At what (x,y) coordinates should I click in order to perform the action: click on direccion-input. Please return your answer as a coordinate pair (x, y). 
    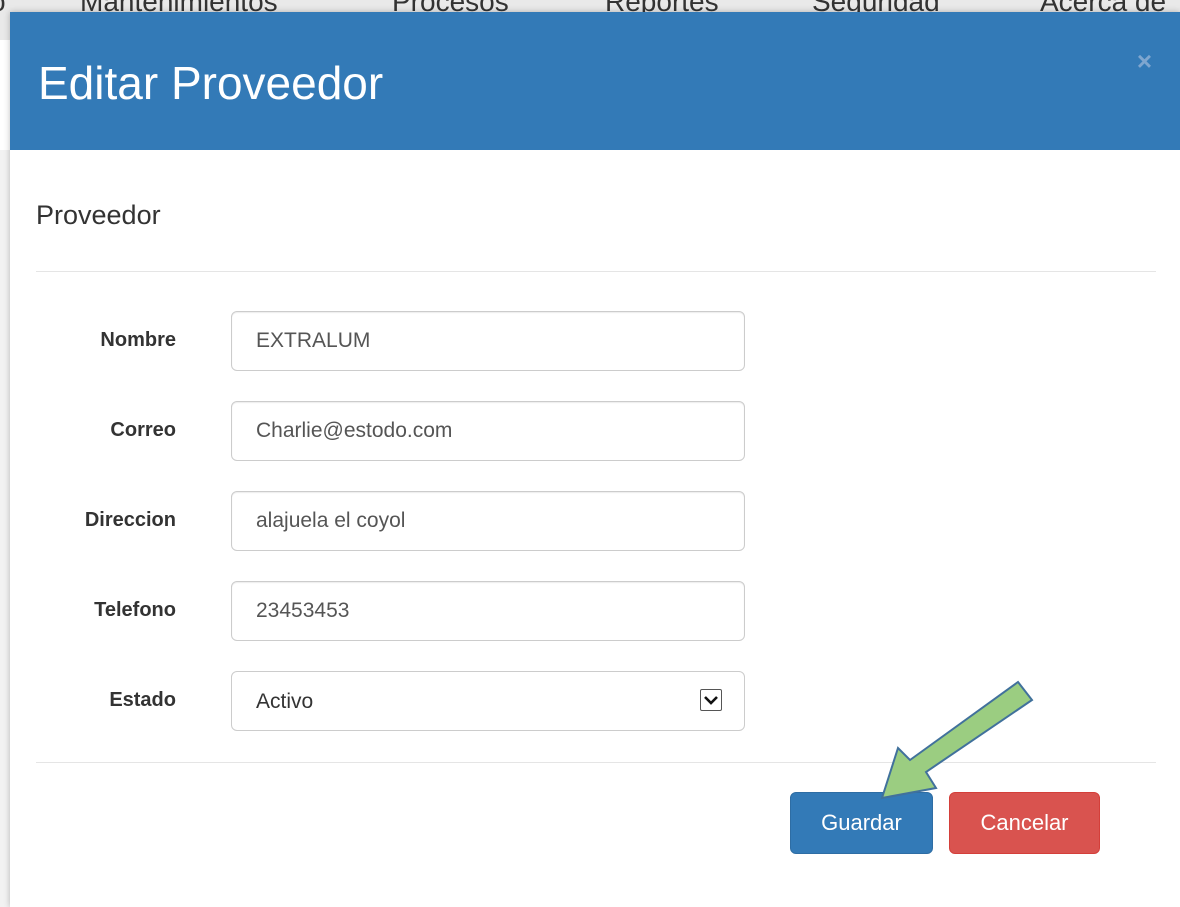
    Looking at the image, I should click on (488, 521).